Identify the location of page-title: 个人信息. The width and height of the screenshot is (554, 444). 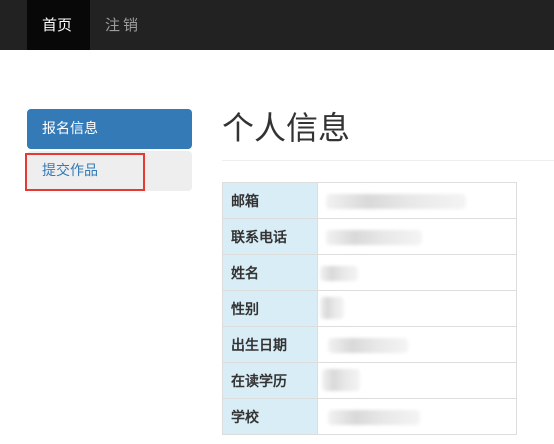
(286, 128).